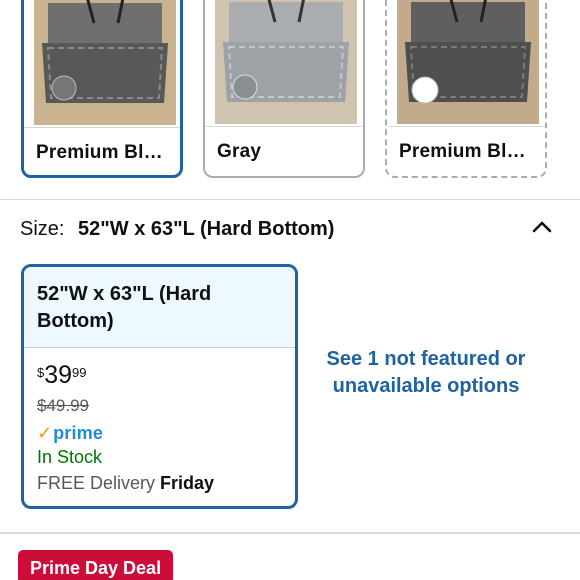 Image resolution: width=580 pixels, height=580 pixels. Describe the element at coordinates (187, 483) in the screenshot. I see `delivery-day: Friday` at that location.